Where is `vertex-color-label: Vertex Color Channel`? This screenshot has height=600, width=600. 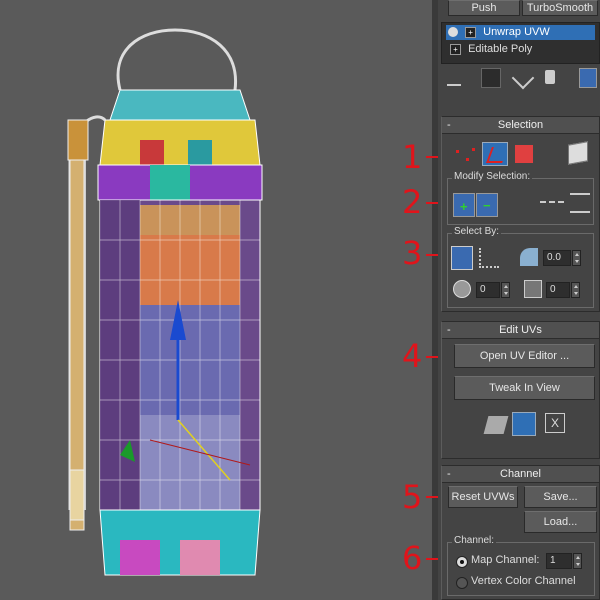 vertex-color-label: Vertex Color Channel is located at coordinates (523, 581).